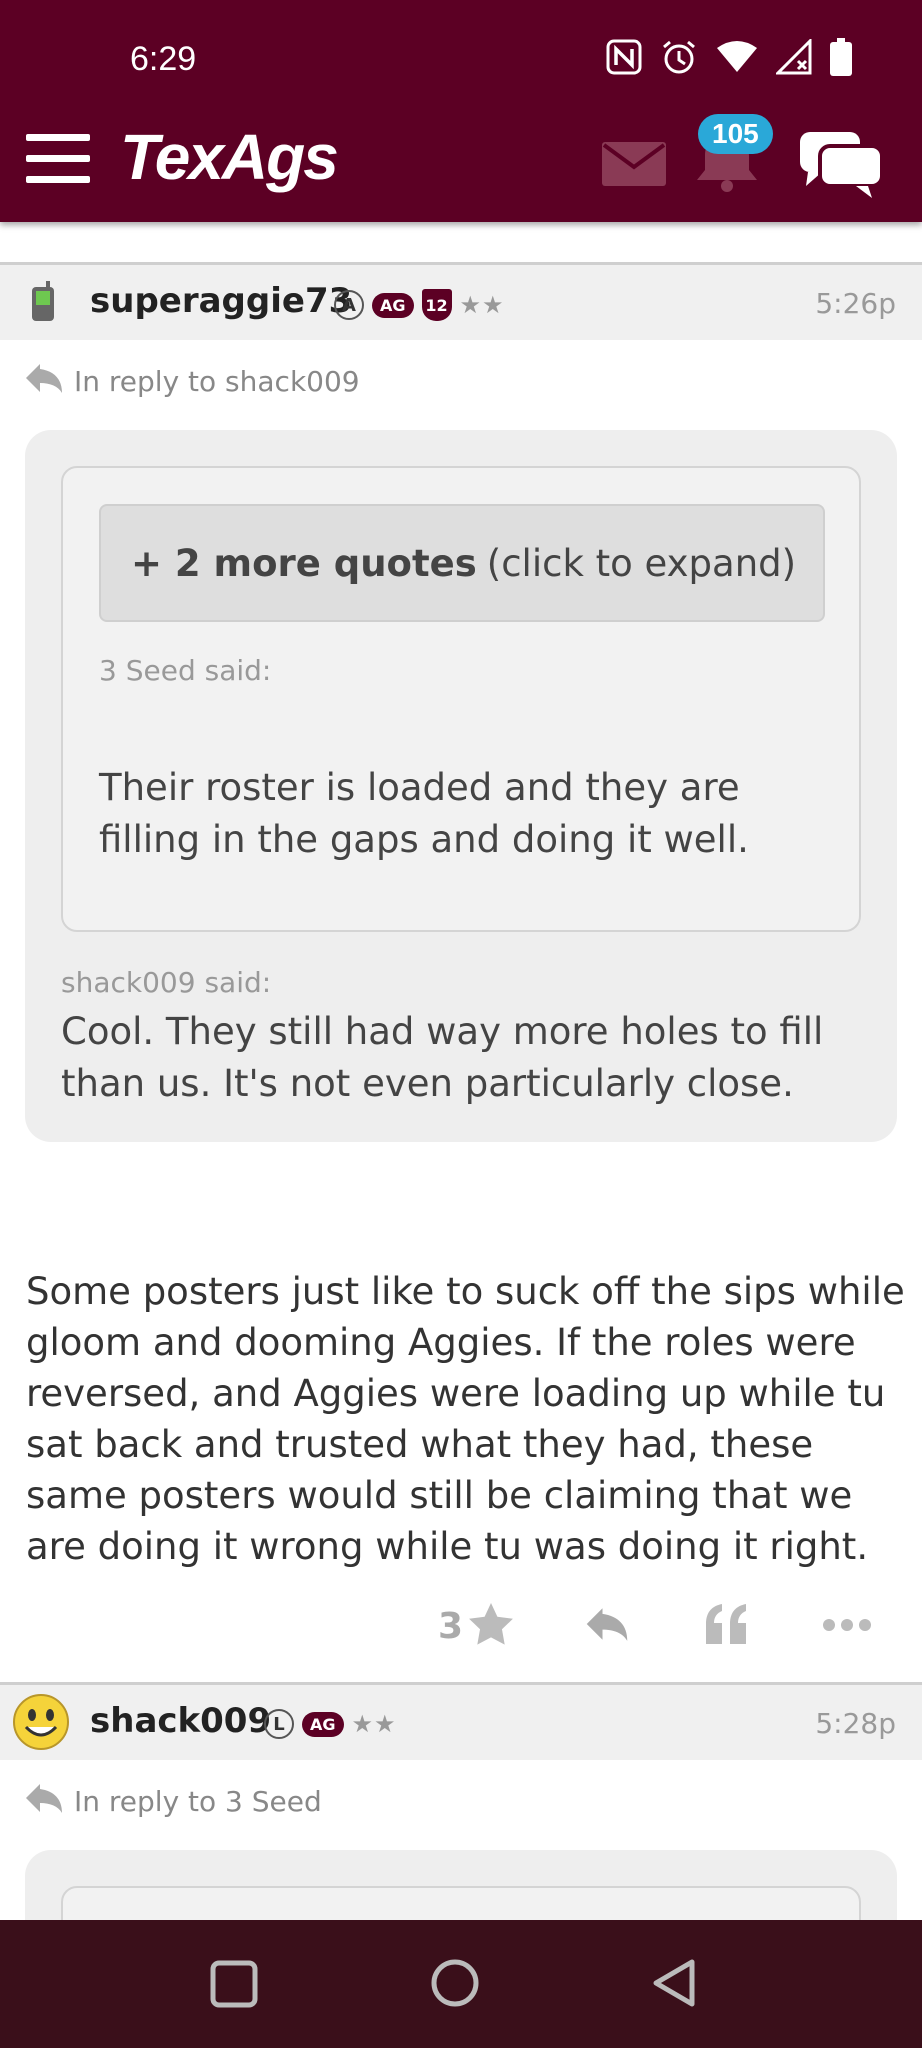  What do you see at coordinates (304, 563) in the screenshot?
I see `expand-label-bold: + 2 more quotes` at bounding box center [304, 563].